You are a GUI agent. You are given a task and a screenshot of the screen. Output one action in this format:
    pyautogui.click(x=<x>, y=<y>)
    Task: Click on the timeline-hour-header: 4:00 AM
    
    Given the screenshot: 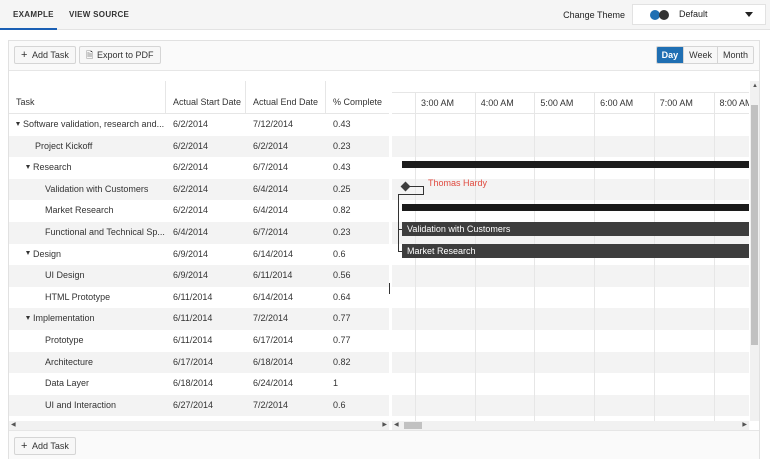 What is the action you would take?
    pyautogui.click(x=504, y=103)
    